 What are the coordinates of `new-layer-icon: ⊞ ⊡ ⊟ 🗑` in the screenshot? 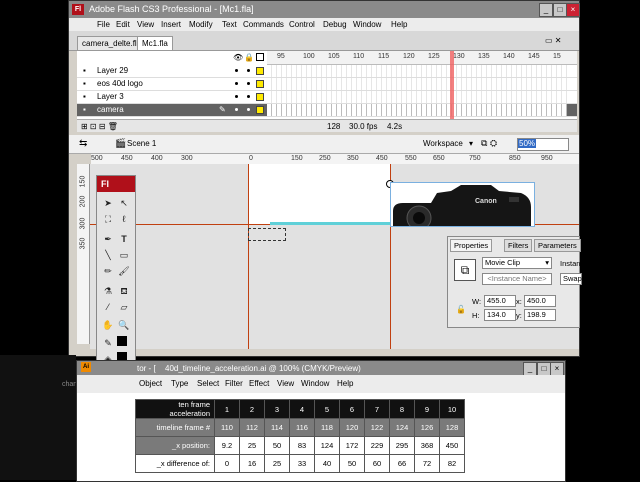 It's located at (99, 126).